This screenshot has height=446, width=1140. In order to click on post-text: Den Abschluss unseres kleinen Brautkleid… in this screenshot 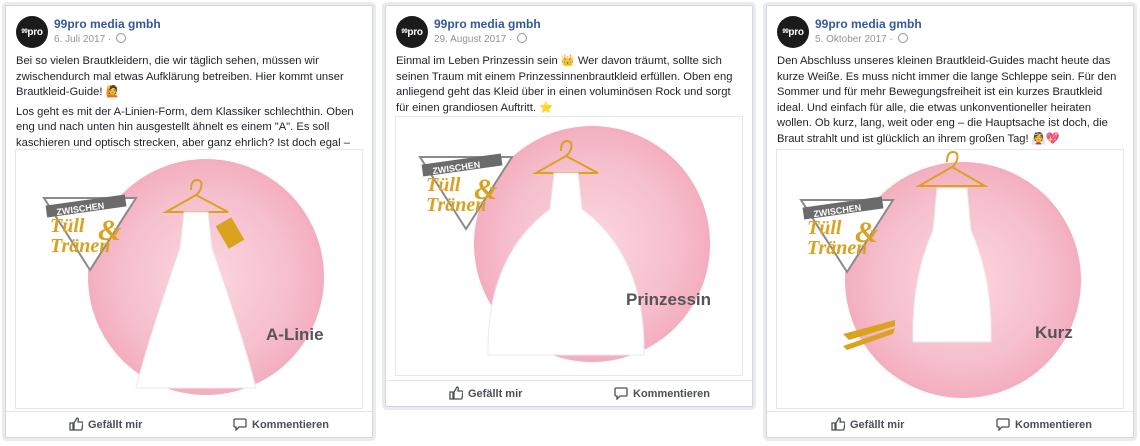, I will do `click(952, 102)`.